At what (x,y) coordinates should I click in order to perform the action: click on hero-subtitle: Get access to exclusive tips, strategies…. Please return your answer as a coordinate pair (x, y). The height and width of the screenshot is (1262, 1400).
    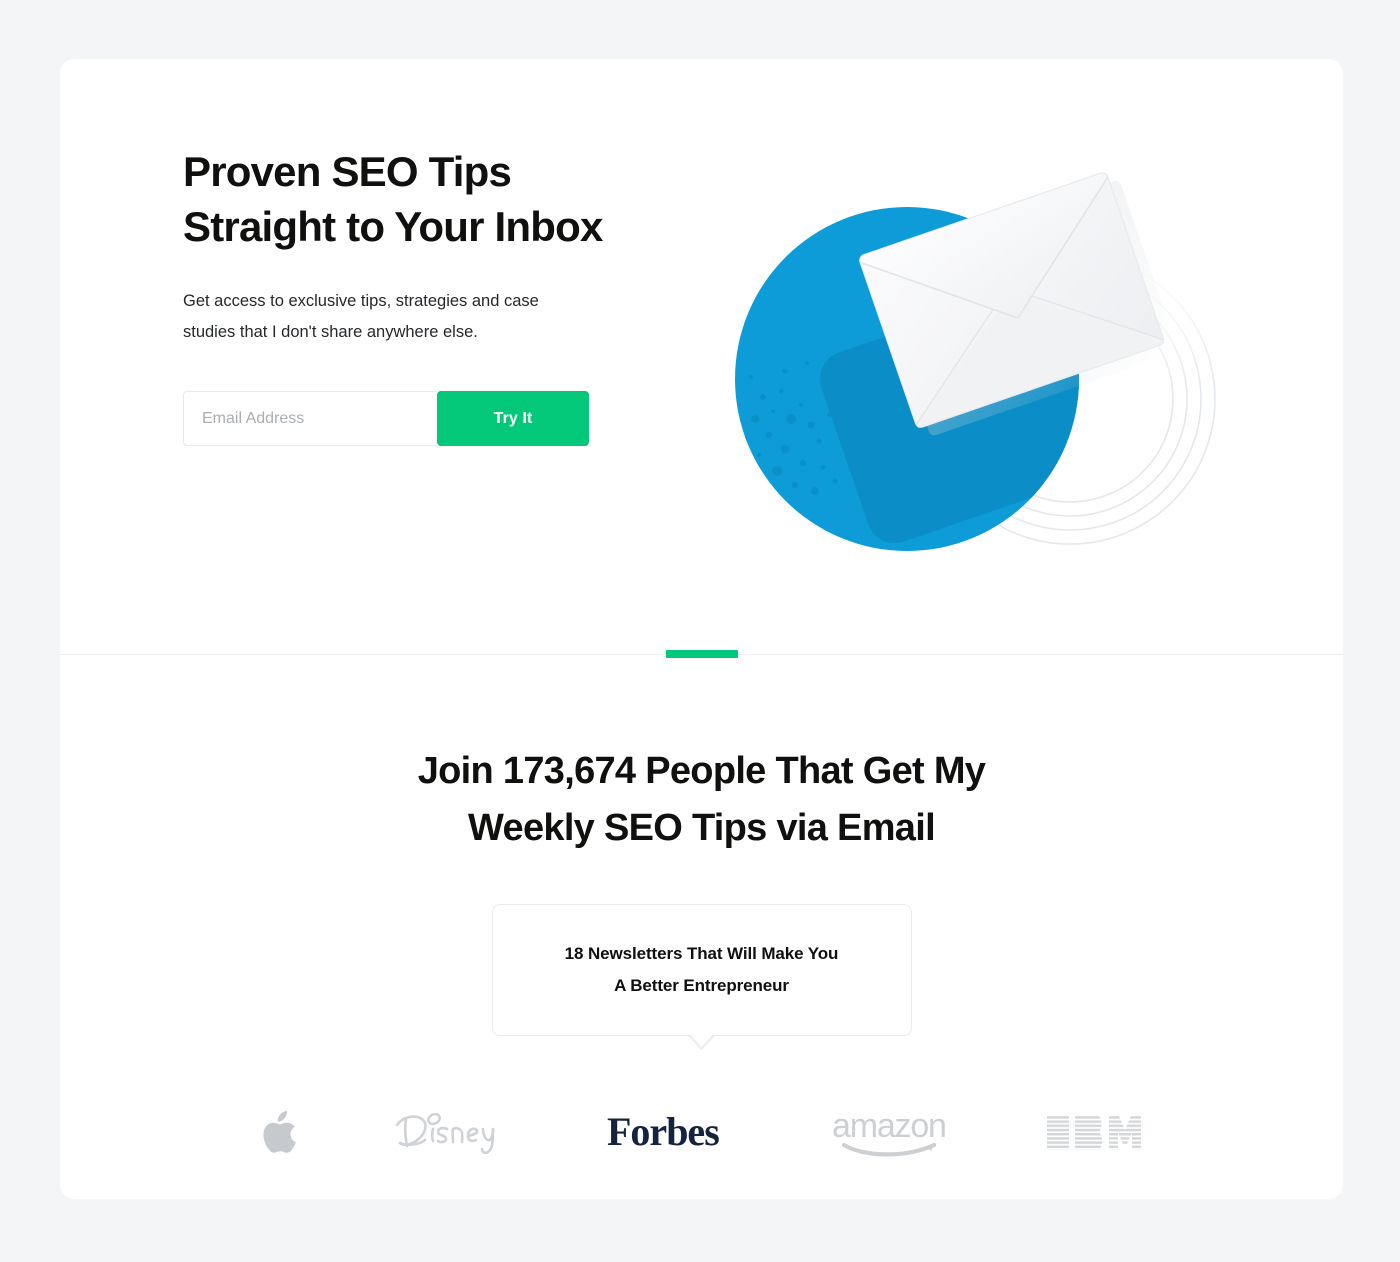
    Looking at the image, I should click on (361, 316).